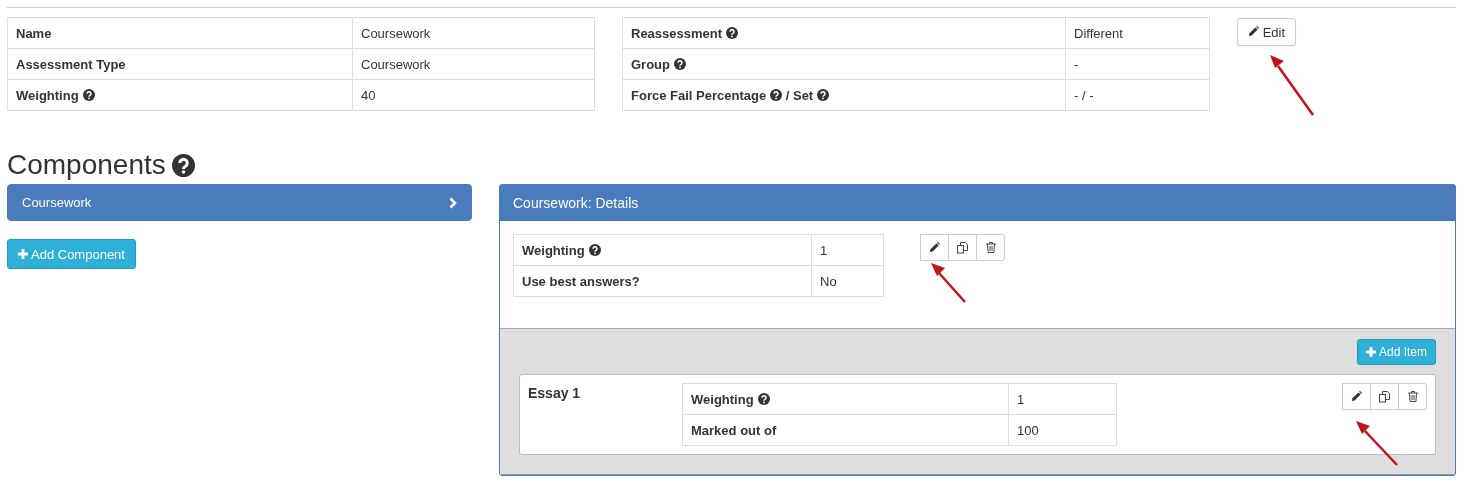  What do you see at coordinates (844, 64) in the screenshot?
I see `table-cell: Group` at bounding box center [844, 64].